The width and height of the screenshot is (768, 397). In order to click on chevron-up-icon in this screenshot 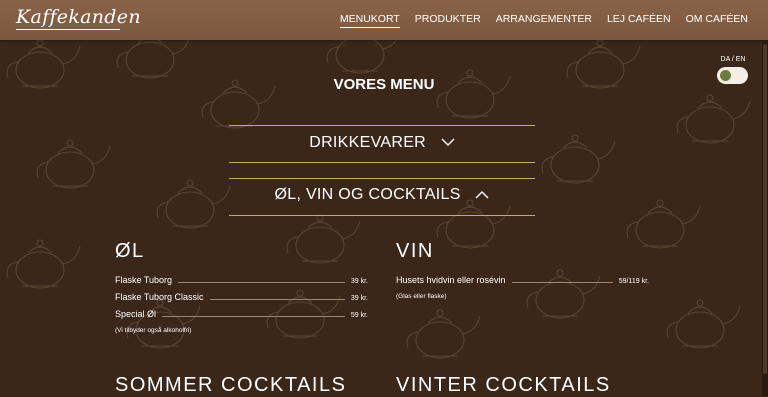, I will do `click(482, 195)`.